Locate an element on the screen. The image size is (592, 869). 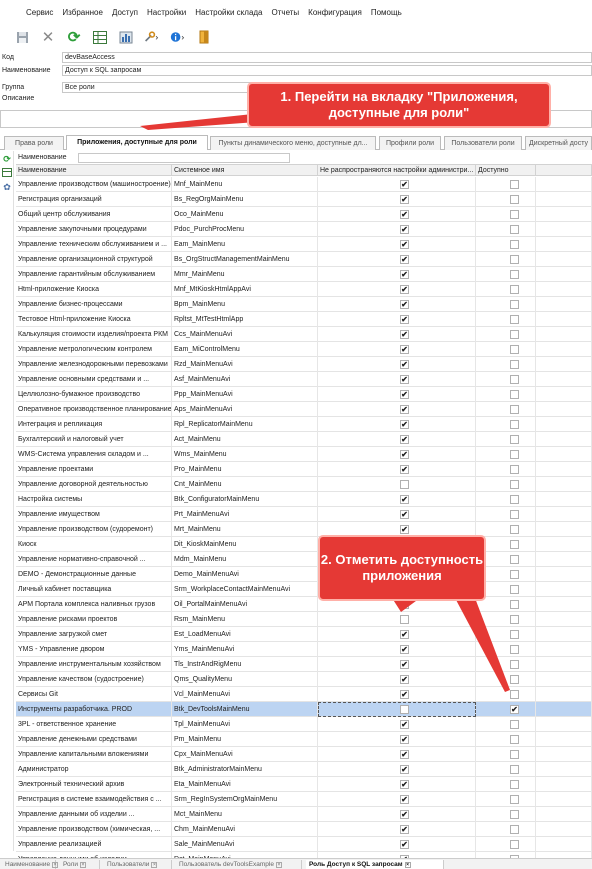
table-row: Киоск Dit_KioskMainMenu is located at coordinates (304, 544).